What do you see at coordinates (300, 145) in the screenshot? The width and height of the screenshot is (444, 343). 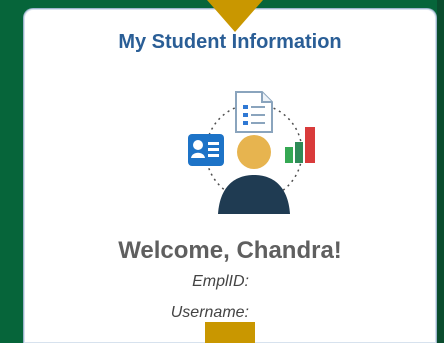 I see `bar-chart-icon` at bounding box center [300, 145].